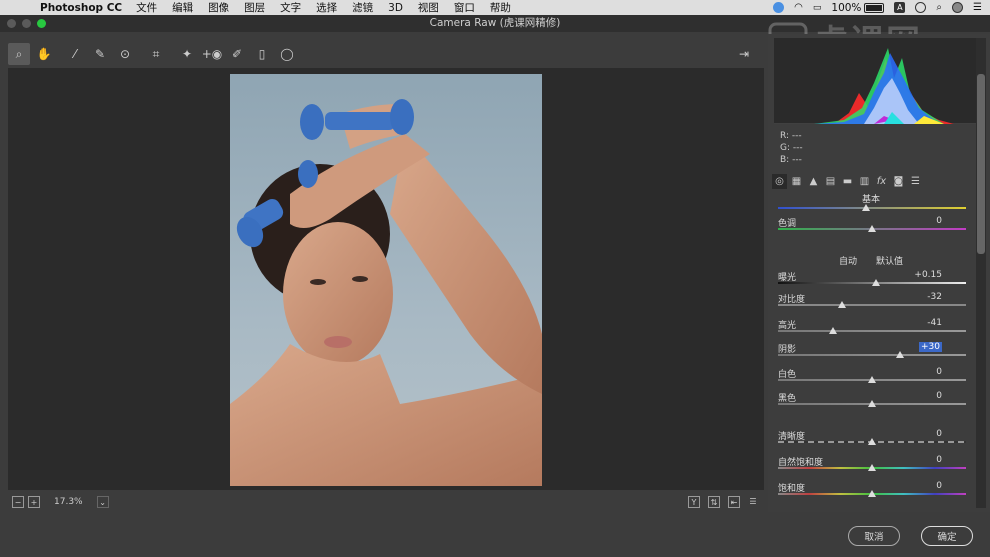 The image size is (990, 557). What do you see at coordinates (19, 54) in the screenshot?
I see `zoom-tool-icon: ⌕` at bounding box center [19, 54].